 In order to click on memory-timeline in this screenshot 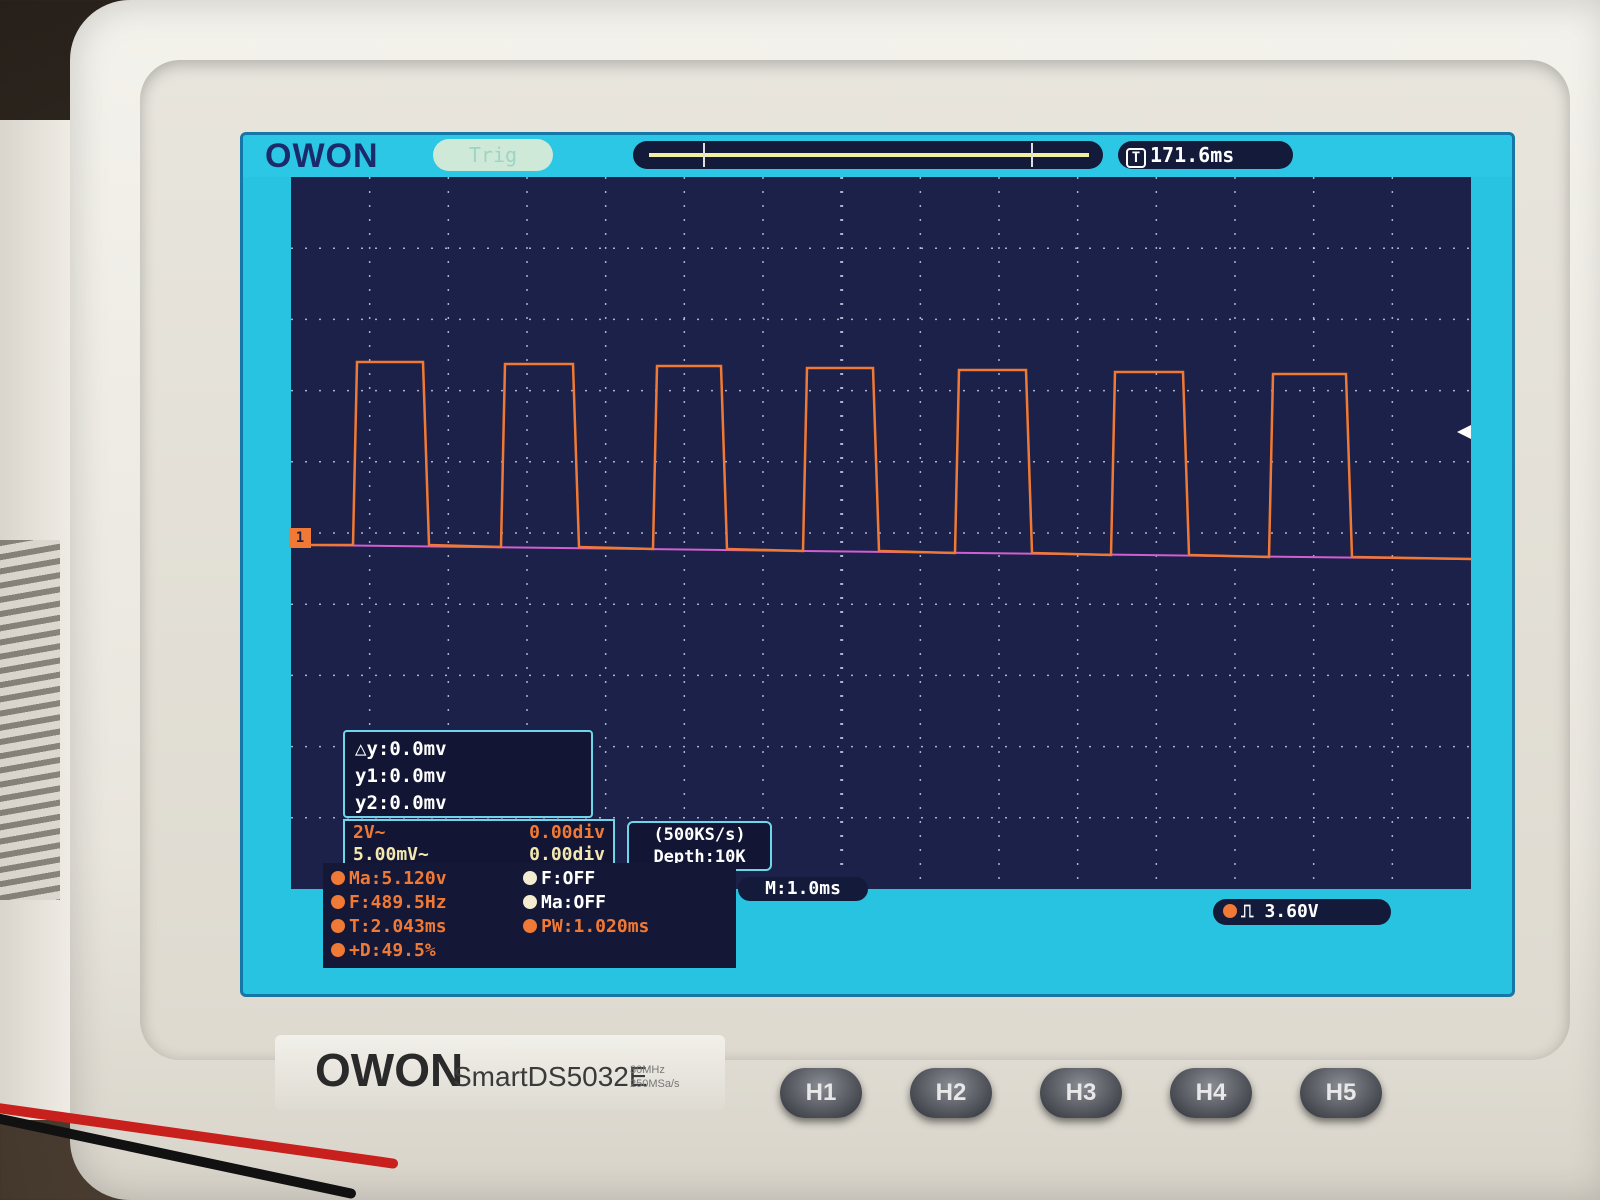, I will do `click(868, 155)`.